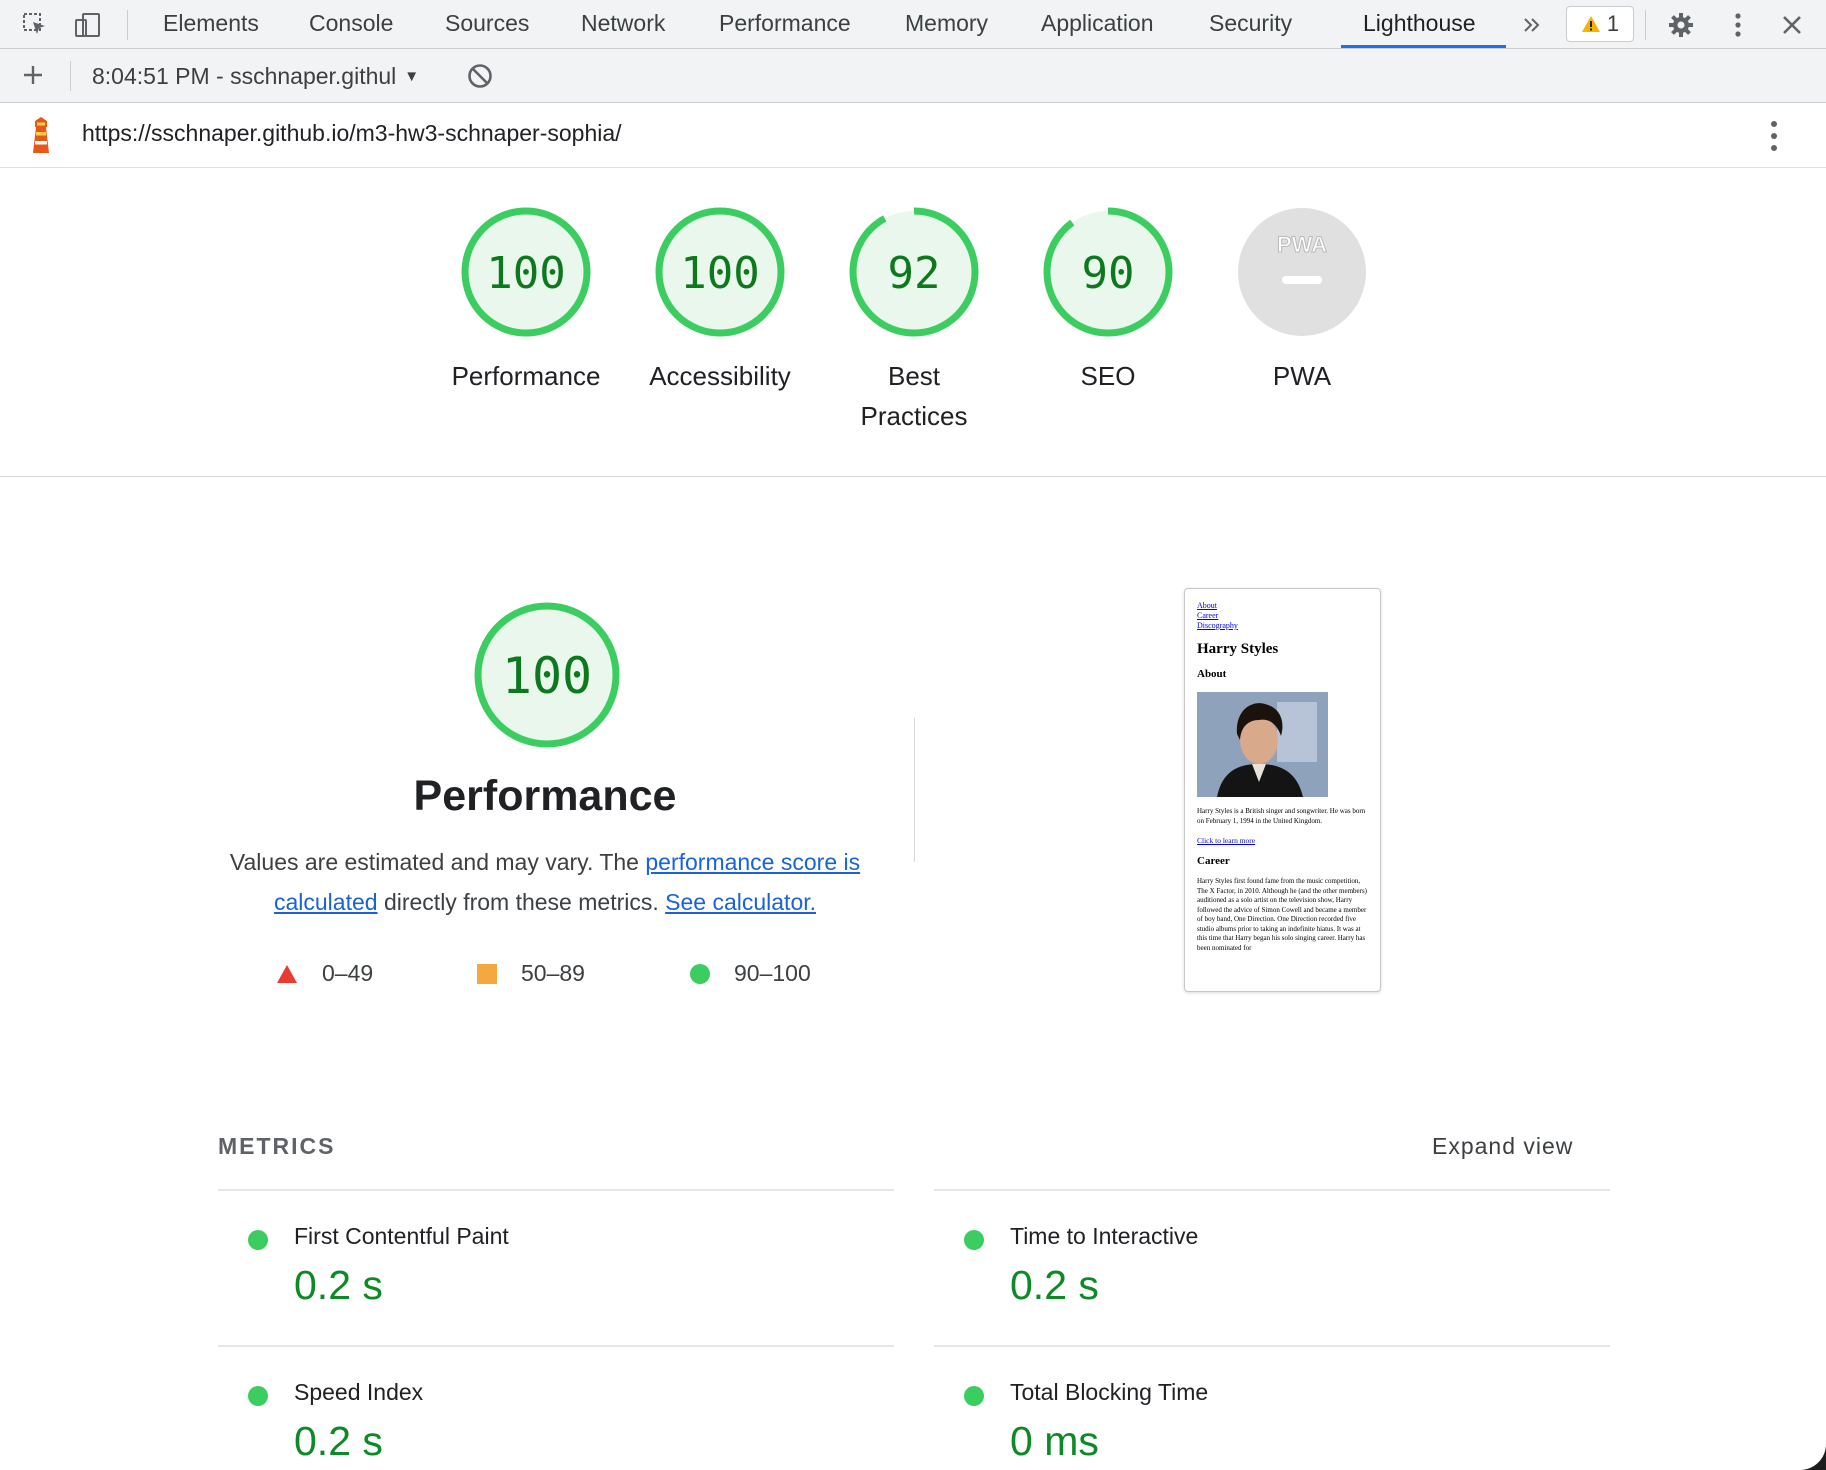 The image size is (1826, 1470). Describe the element at coordinates (35, 25) in the screenshot. I see `inspect-element-icon` at that location.